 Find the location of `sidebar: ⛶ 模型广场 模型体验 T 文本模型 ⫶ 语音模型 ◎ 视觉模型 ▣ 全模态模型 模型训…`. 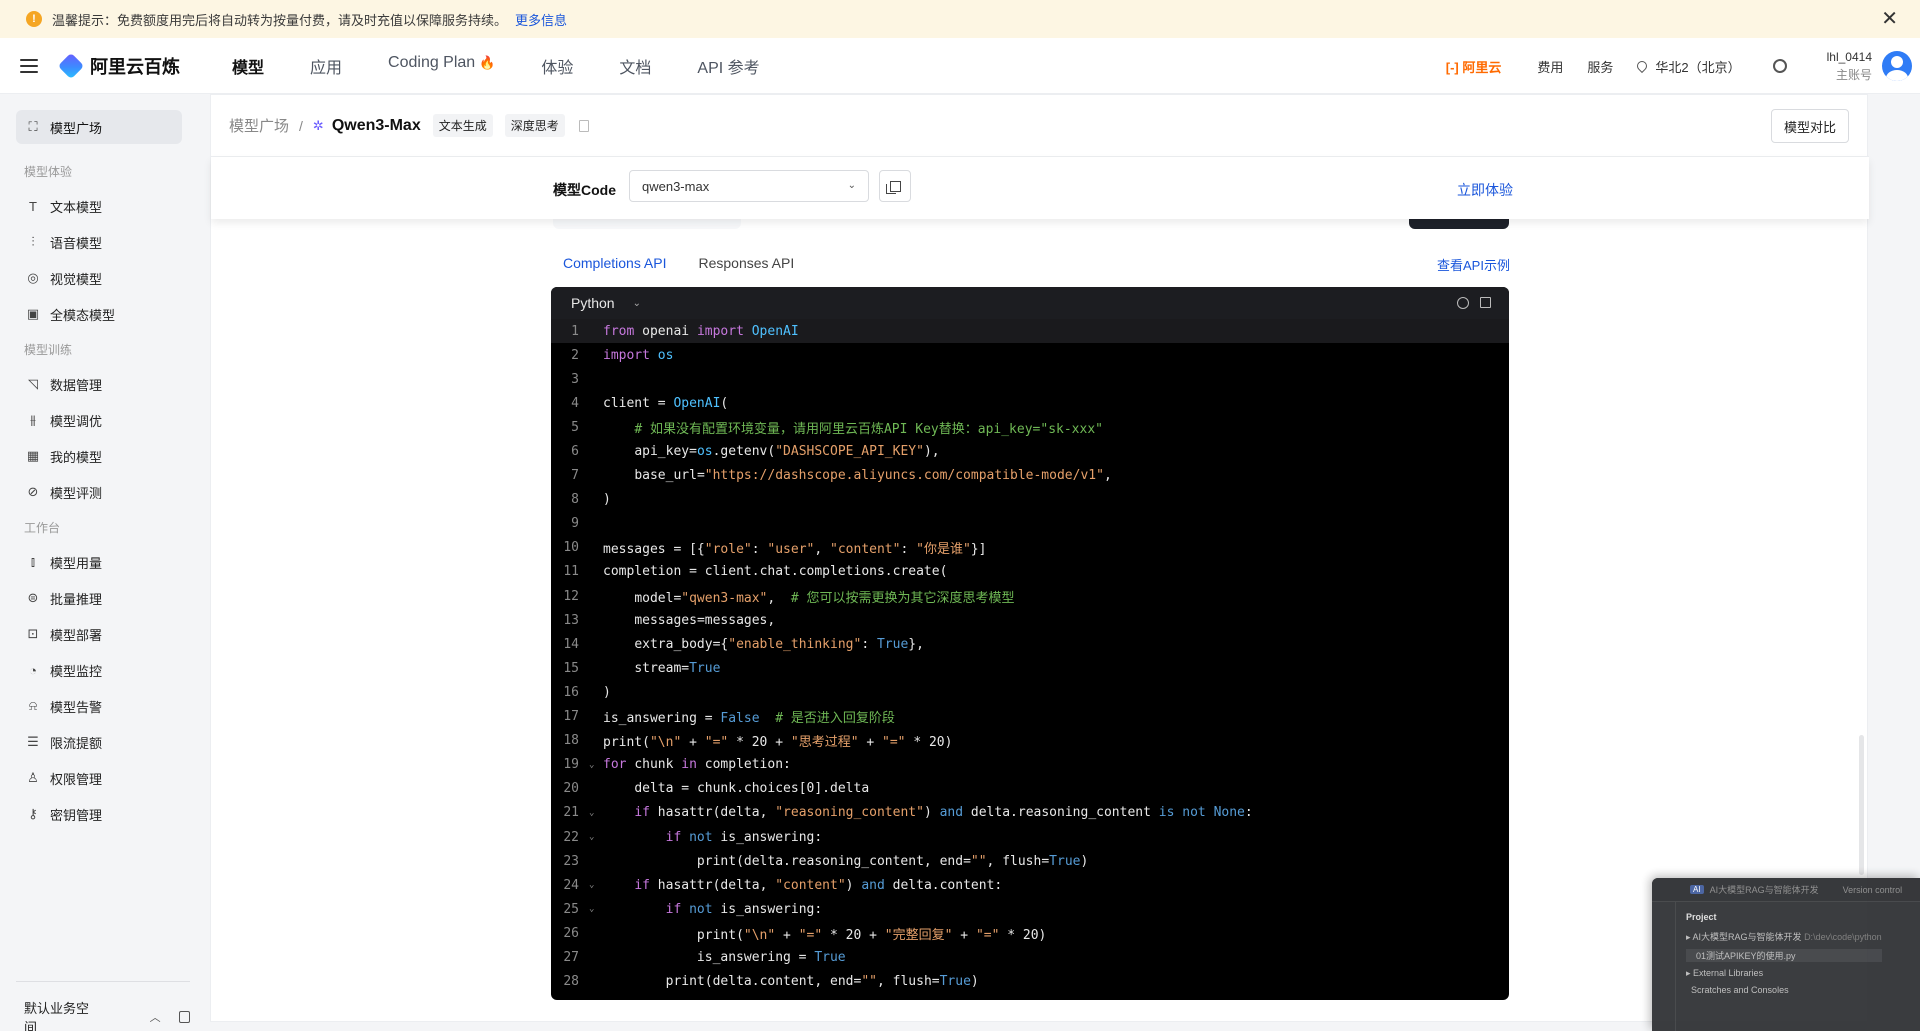

sidebar: ⛶ 模型广场 模型体验 T 文本模型 ⫶ 语音模型 ◎ 视觉模型 ▣ 全模态模型 模型训… is located at coordinates (99, 562).